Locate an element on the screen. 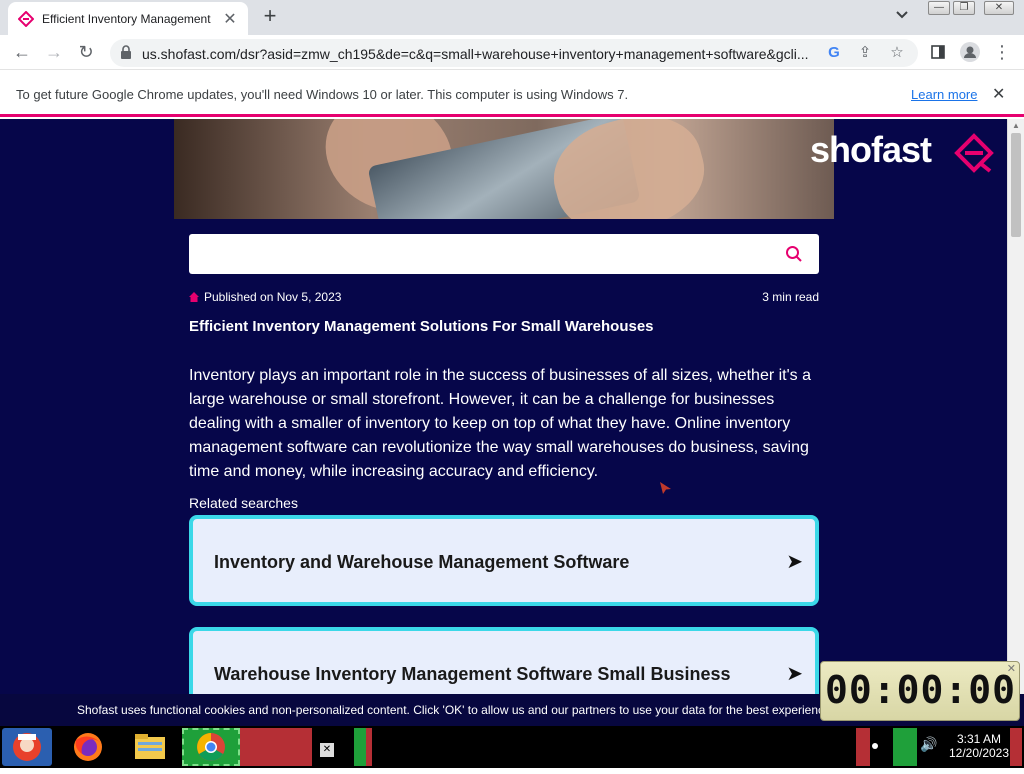  scrollbar-thumb is located at coordinates (1016, 185).